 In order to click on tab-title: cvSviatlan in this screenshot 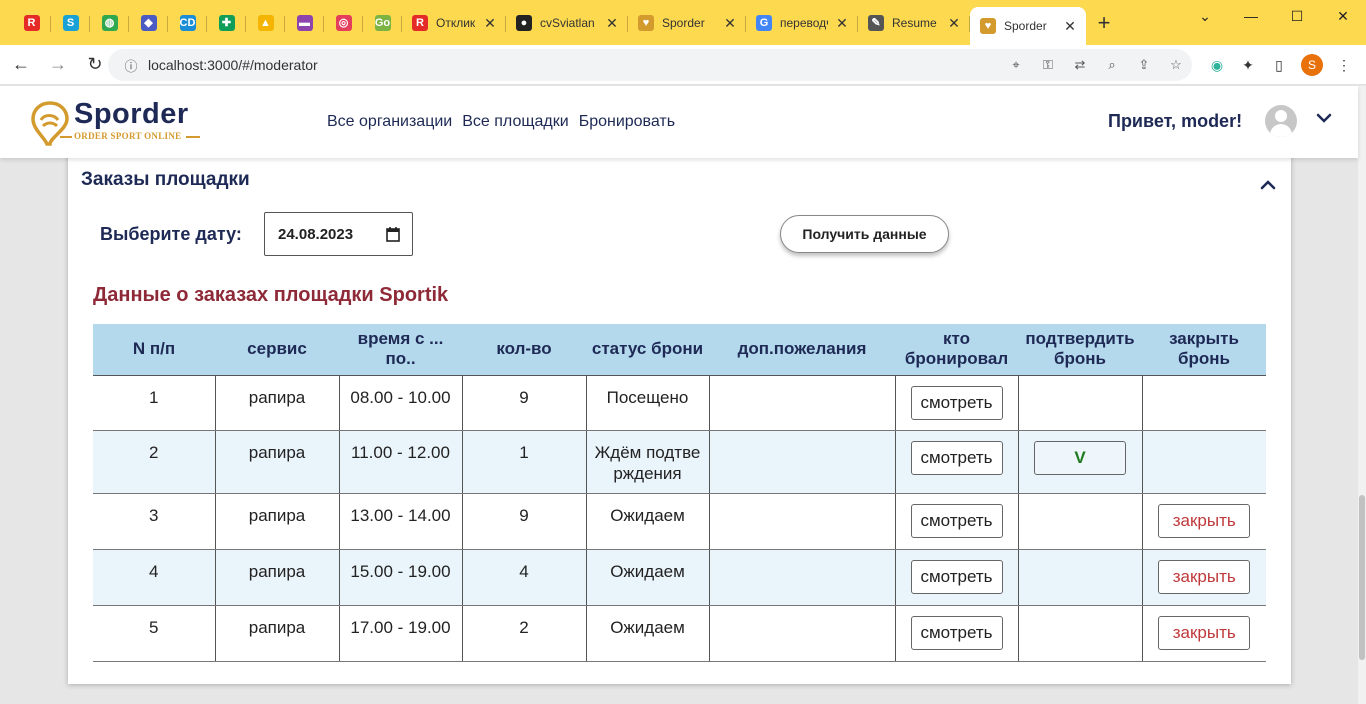, I will do `click(567, 22)`.